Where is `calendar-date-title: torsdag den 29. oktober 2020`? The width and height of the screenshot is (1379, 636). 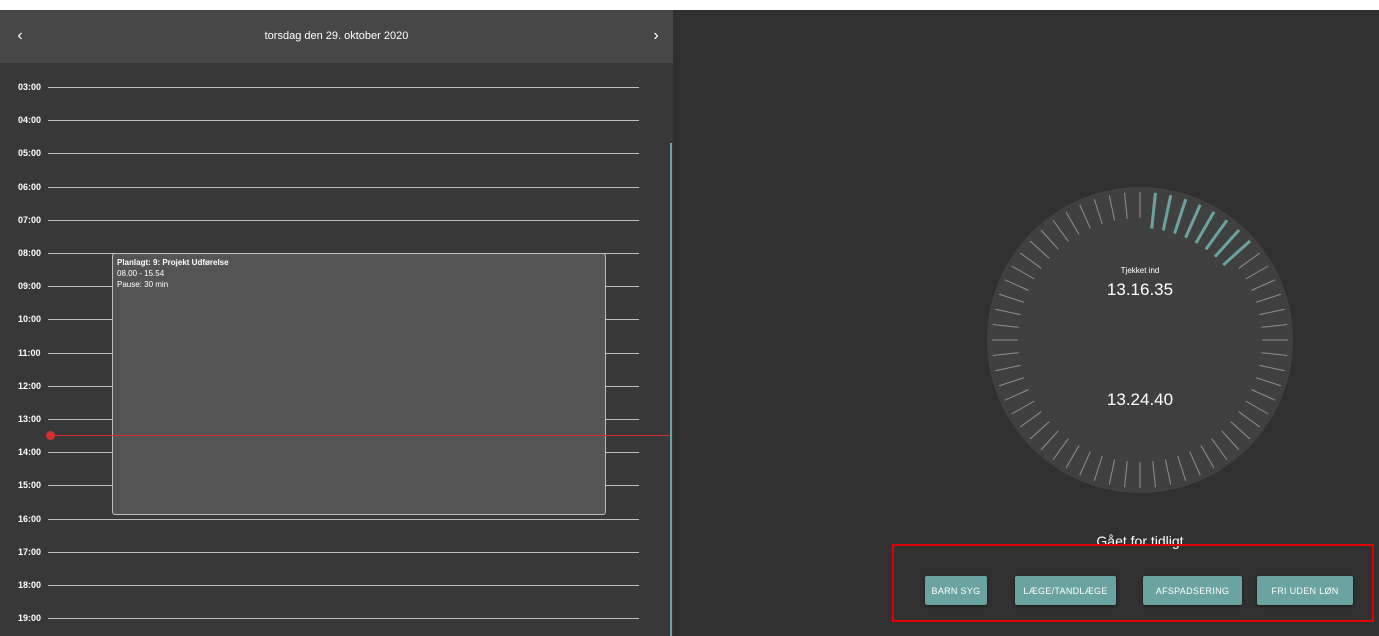 calendar-date-title: torsdag den 29. oktober 2020 is located at coordinates (336, 36).